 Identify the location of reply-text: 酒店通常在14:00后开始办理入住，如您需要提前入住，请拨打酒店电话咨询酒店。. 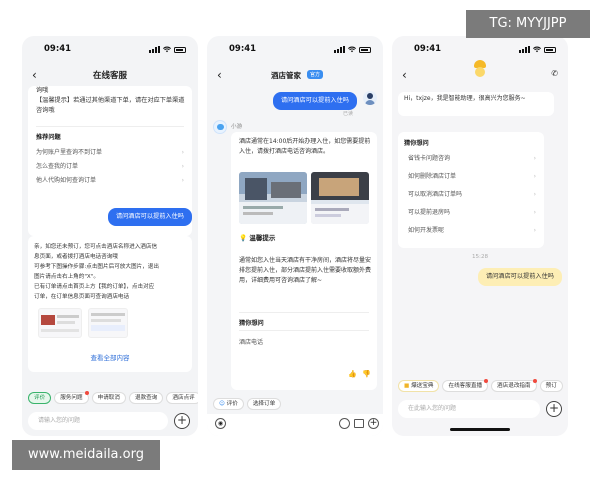
(305, 146).